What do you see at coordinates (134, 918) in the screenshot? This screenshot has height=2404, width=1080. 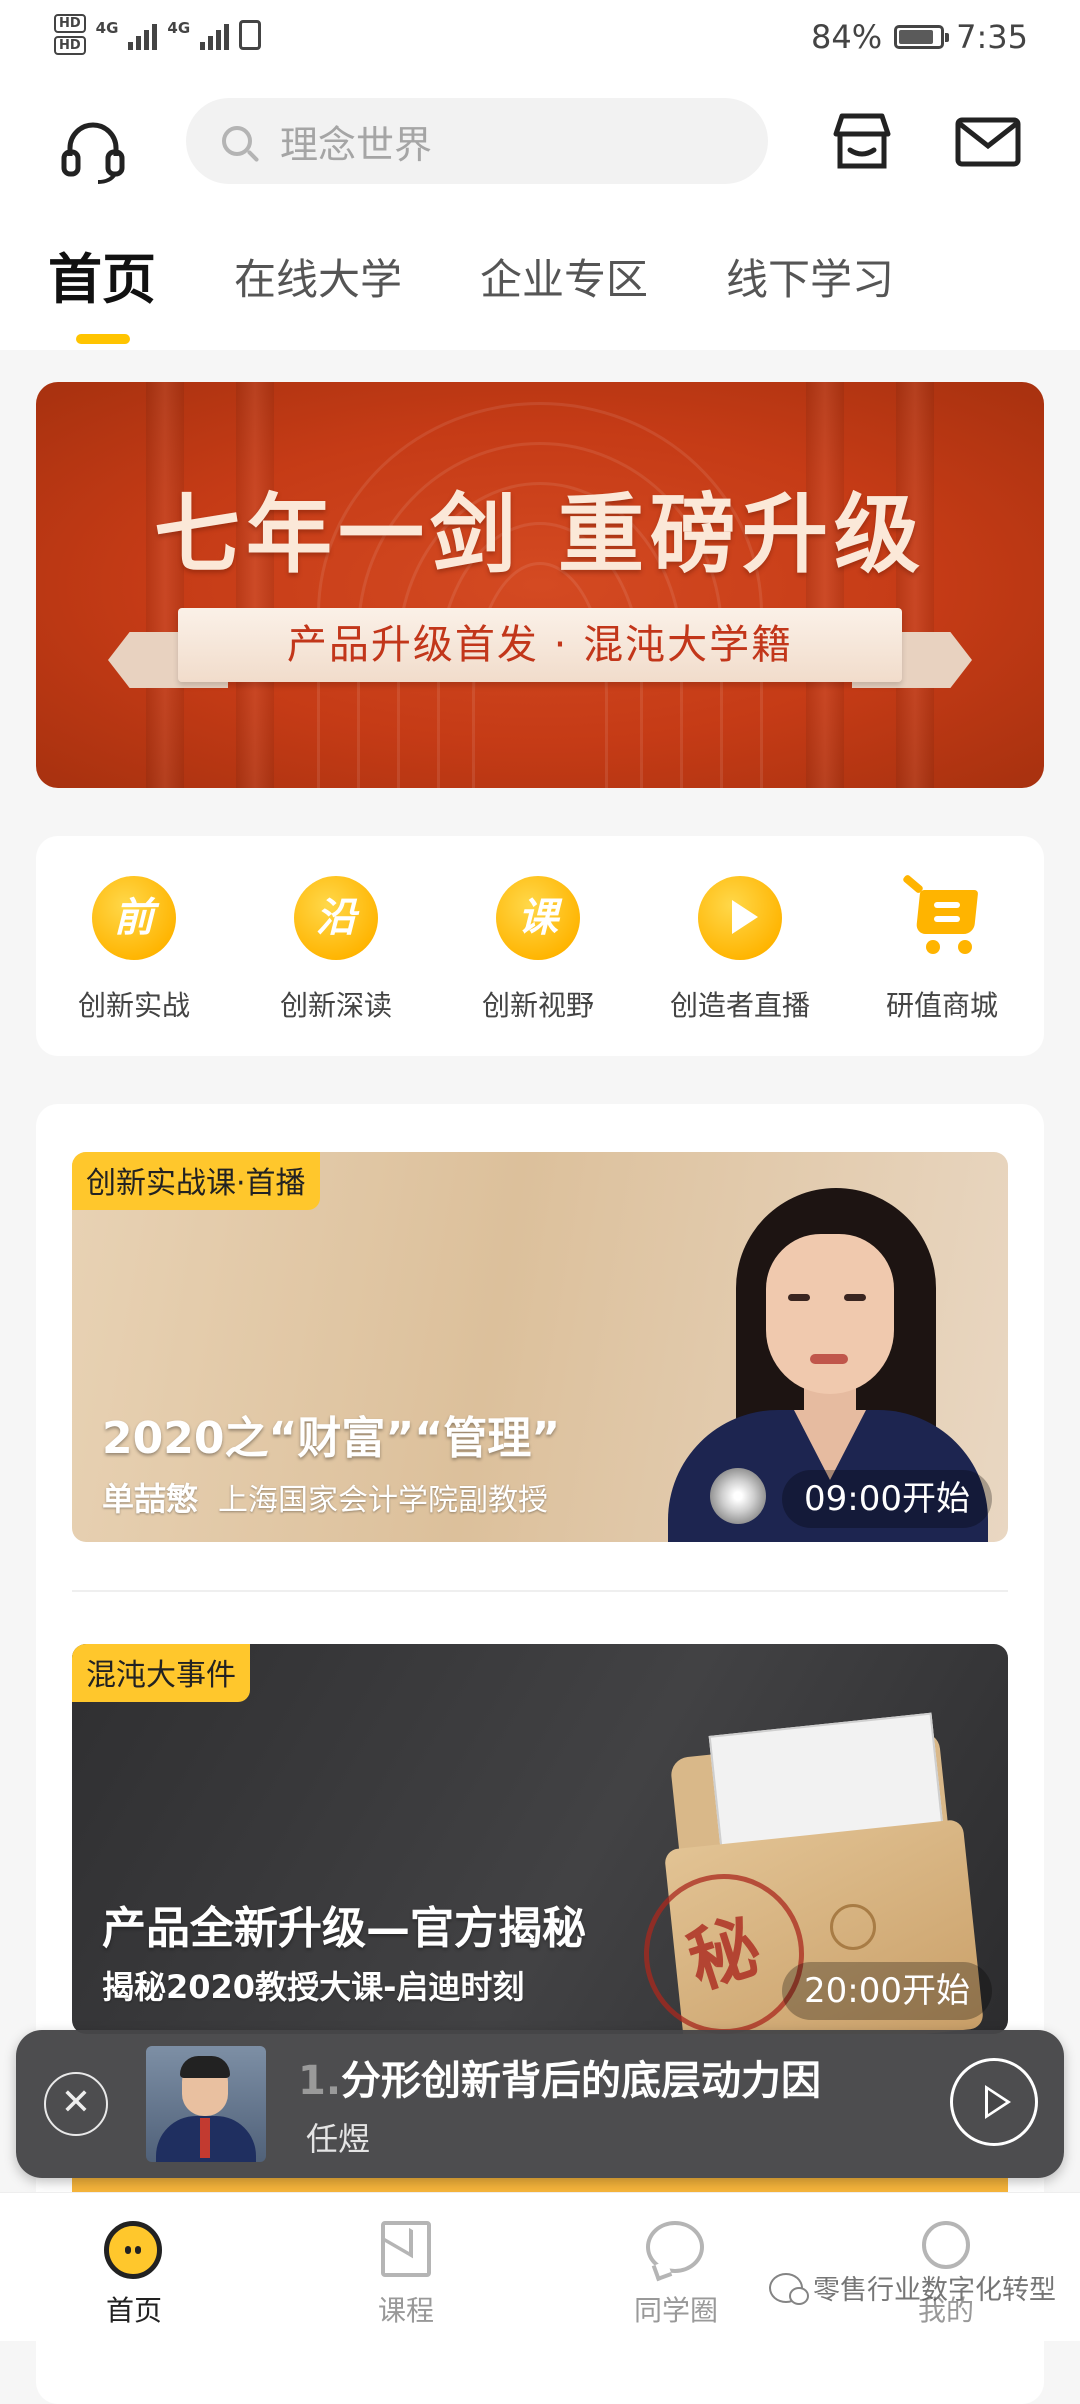 I see `qian-badge-icon: 前` at bounding box center [134, 918].